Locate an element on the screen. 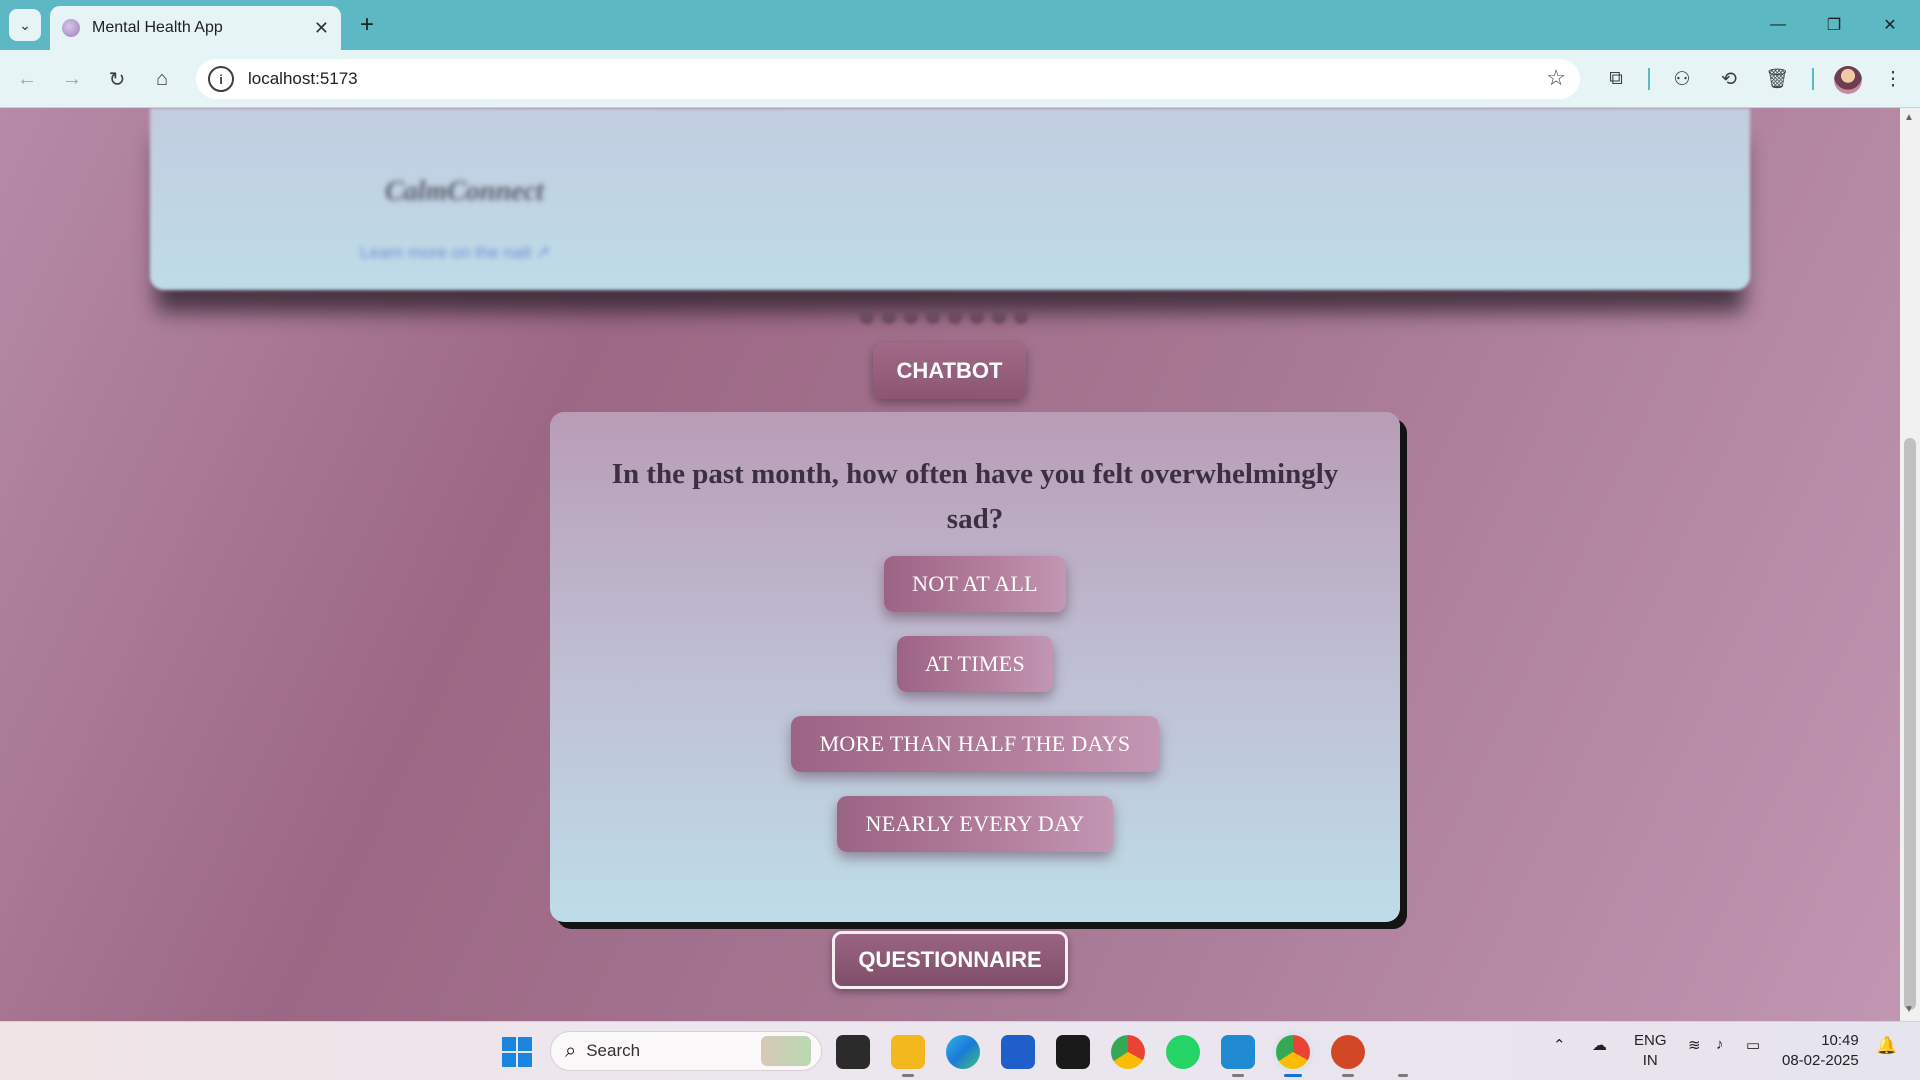 The width and height of the screenshot is (1920, 1080). wifi-icon: ≋ is located at coordinates (1694, 1045).